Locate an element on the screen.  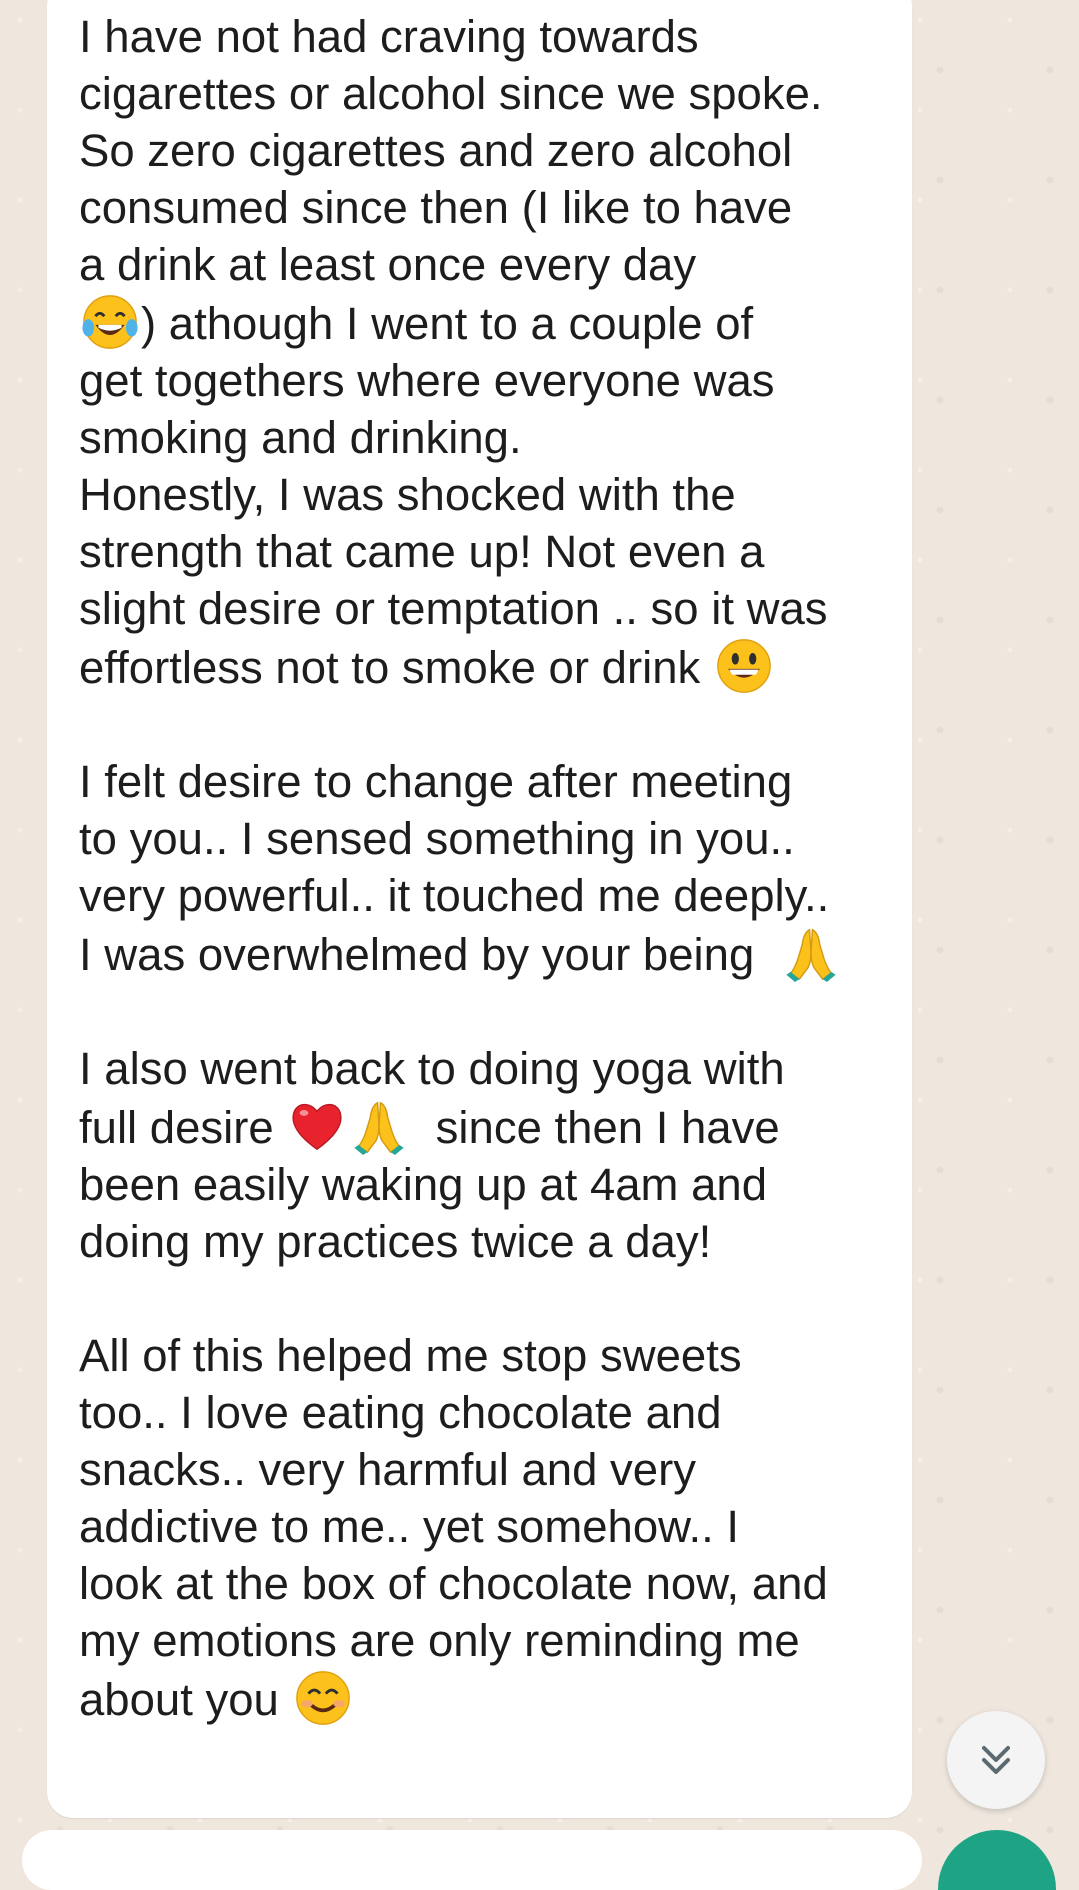
smiling-face-with-smiling-eyes-emoji is located at coordinates (322, 1698).